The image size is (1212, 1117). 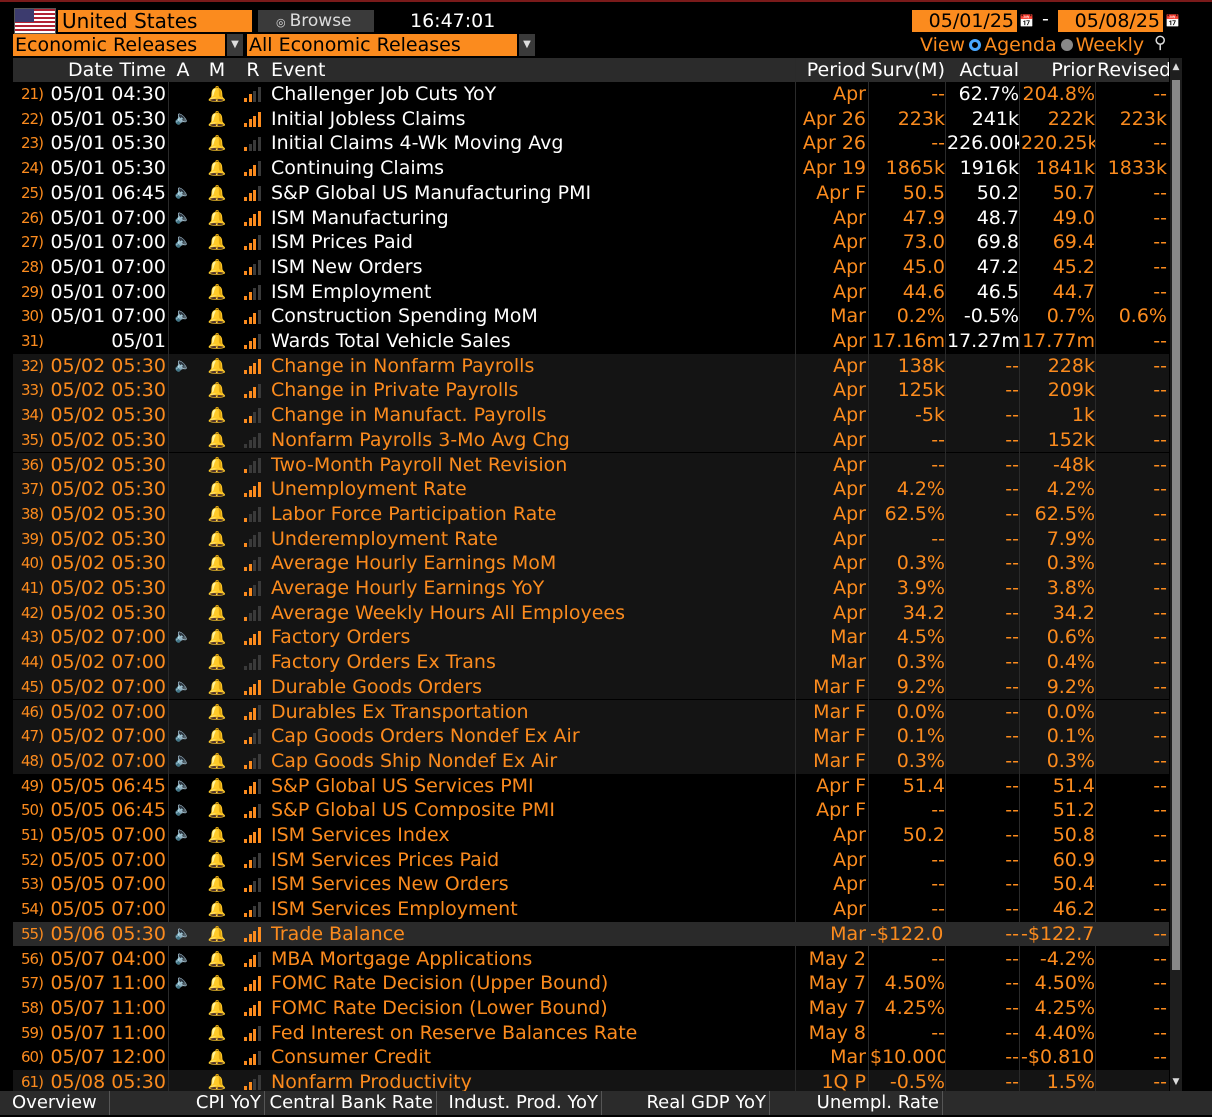 What do you see at coordinates (532, 860) in the screenshot?
I see `event-name: ISM Services Prices Paid` at bounding box center [532, 860].